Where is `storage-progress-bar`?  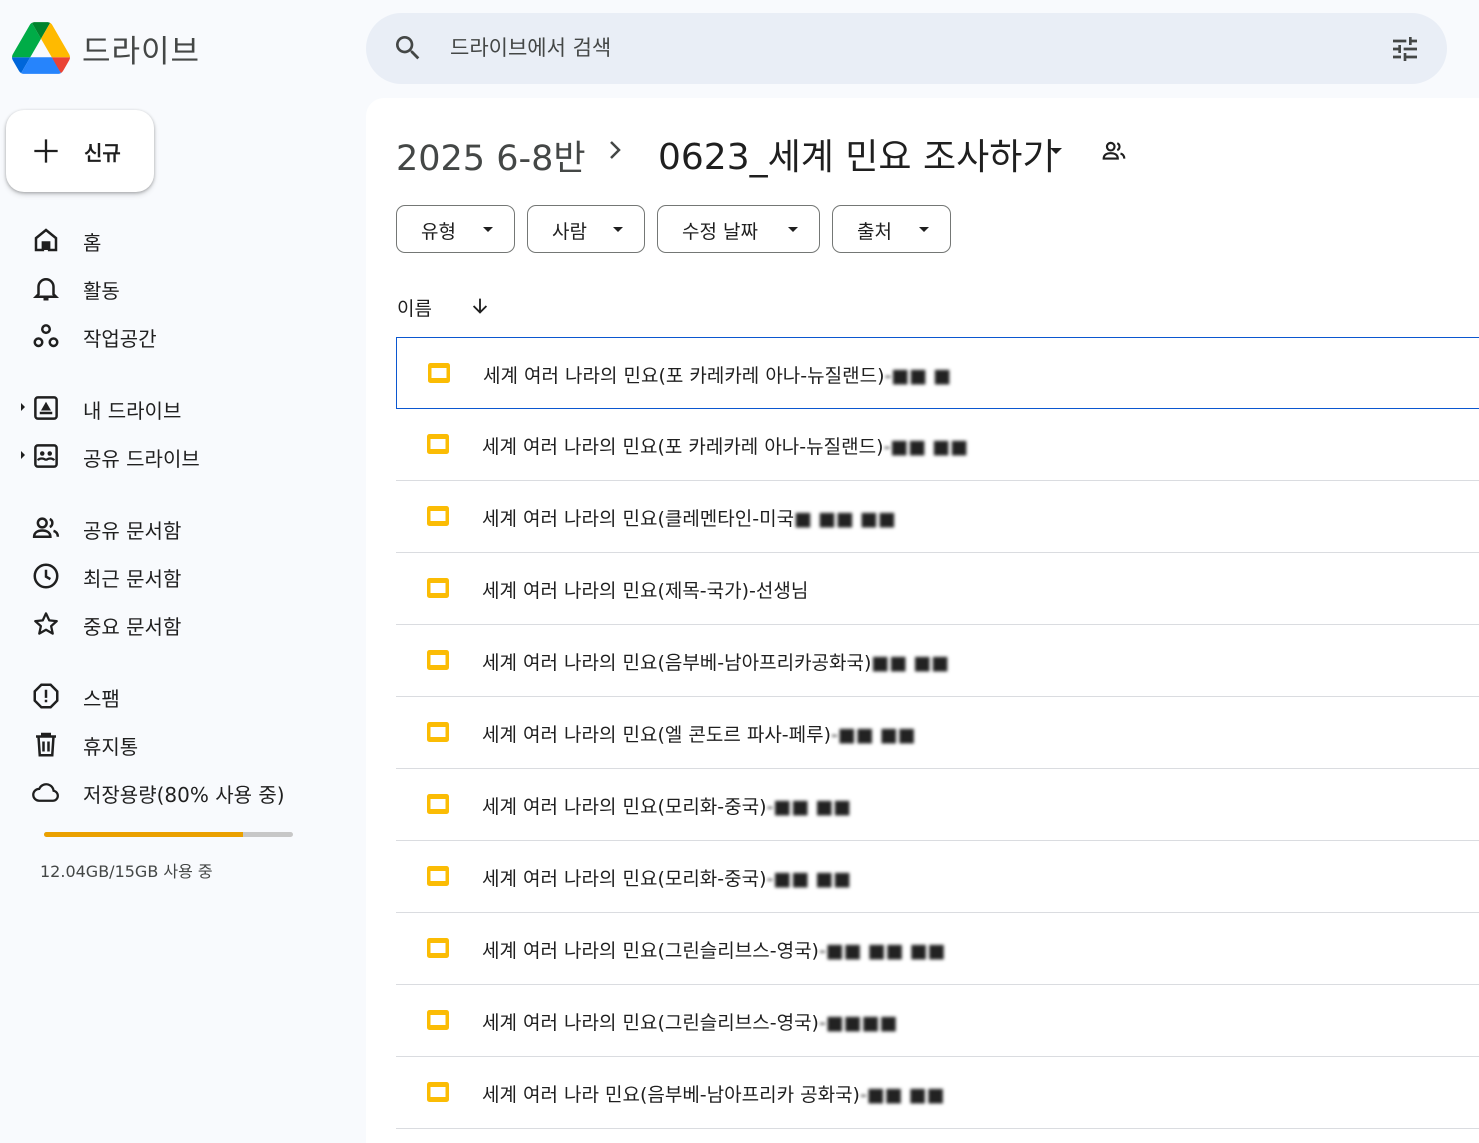 storage-progress-bar is located at coordinates (168, 834).